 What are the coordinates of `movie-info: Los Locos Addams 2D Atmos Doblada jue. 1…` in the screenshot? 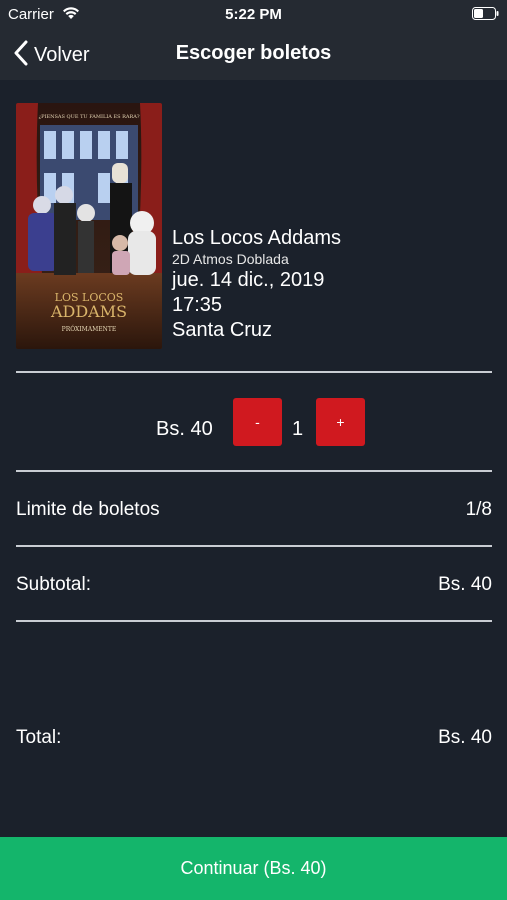 It's located at (256, 284).